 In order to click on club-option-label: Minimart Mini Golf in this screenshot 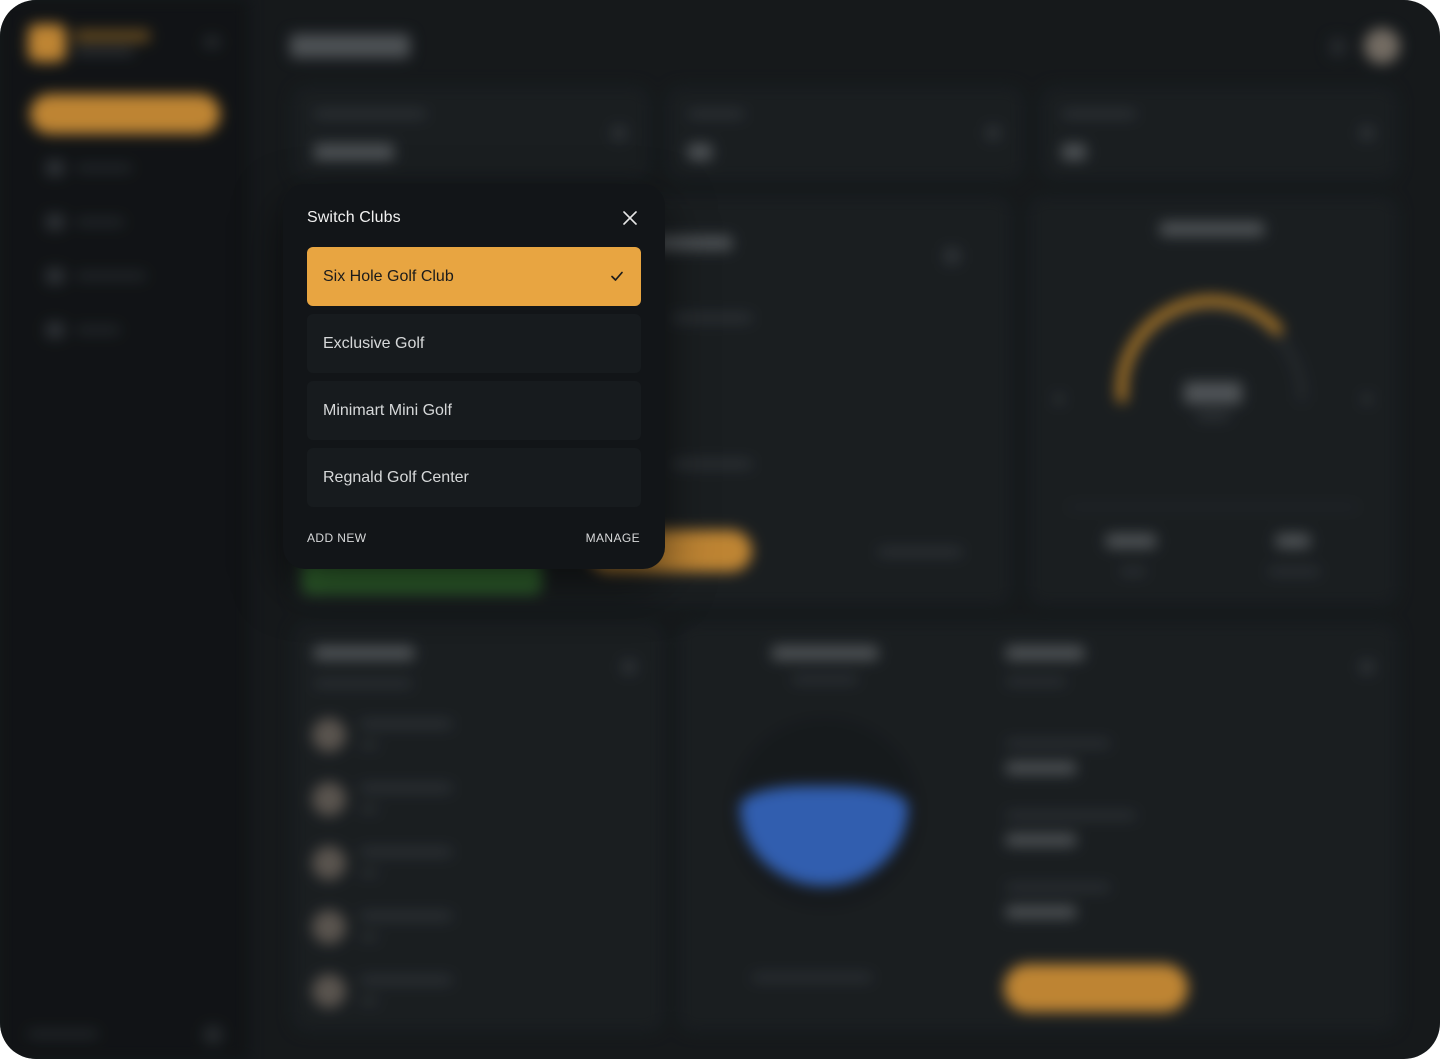, I will do `click(387, 410)`.